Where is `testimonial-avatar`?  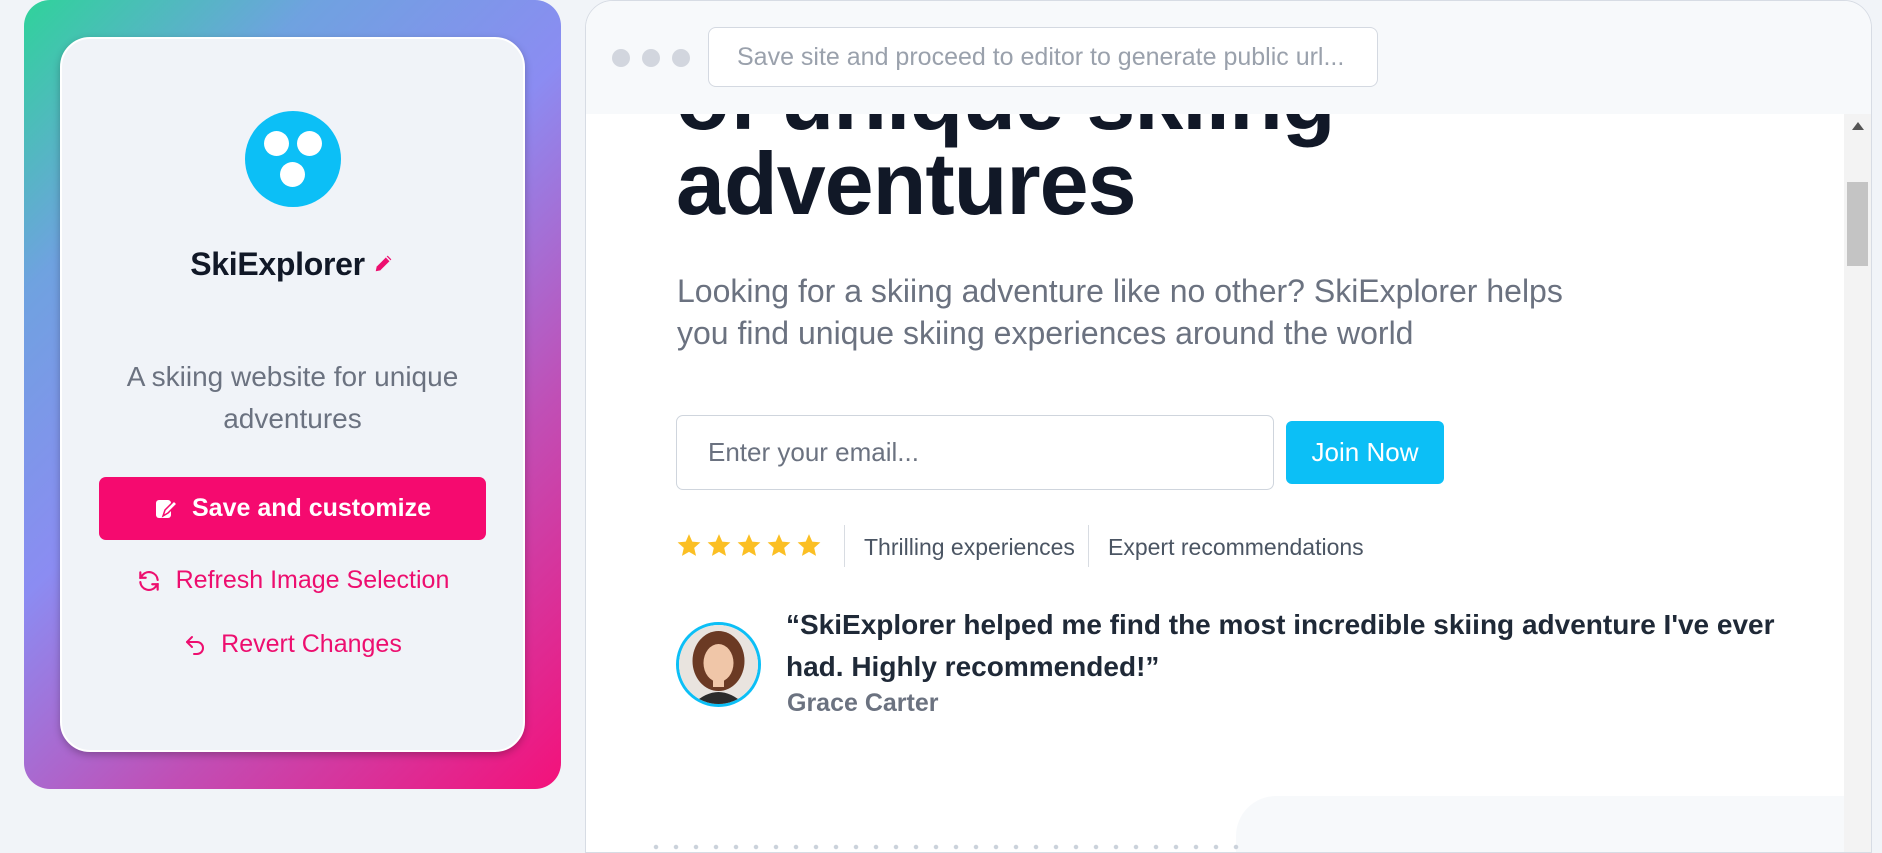
testimonial-avatar is located at coordinates (718, 664).